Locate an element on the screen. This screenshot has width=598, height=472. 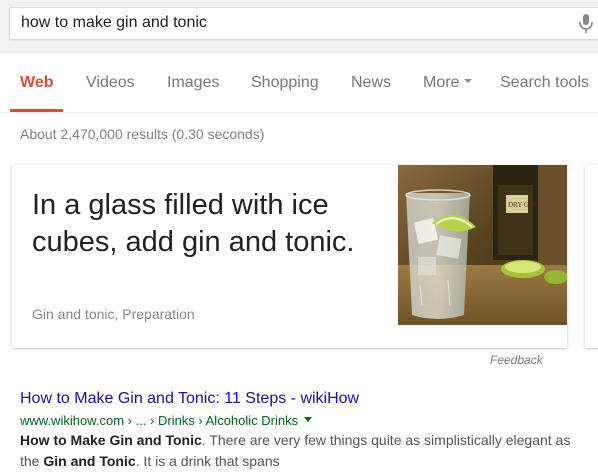
microphone-icon is located at coordinates (586, 24).